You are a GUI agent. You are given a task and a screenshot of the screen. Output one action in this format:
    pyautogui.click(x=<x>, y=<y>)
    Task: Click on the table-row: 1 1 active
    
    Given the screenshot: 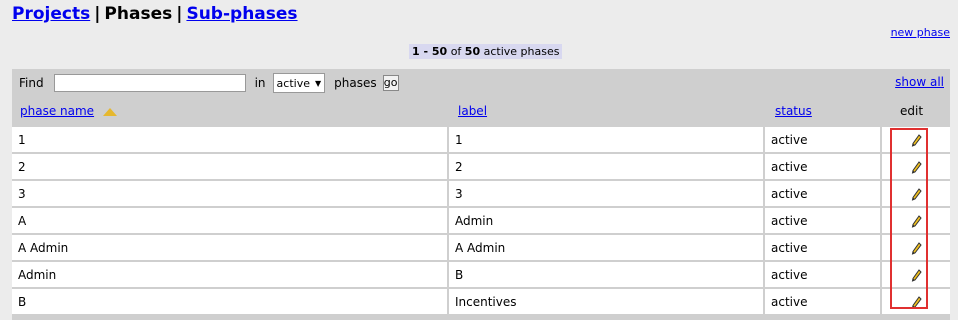 What is the action you would take?
    pyautogui.click(x=481, y=139)
    